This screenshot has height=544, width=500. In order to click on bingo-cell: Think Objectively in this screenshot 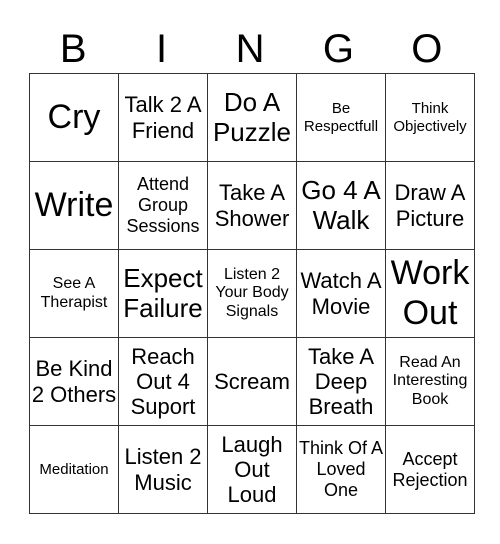, I will do `click(430, 117)`.